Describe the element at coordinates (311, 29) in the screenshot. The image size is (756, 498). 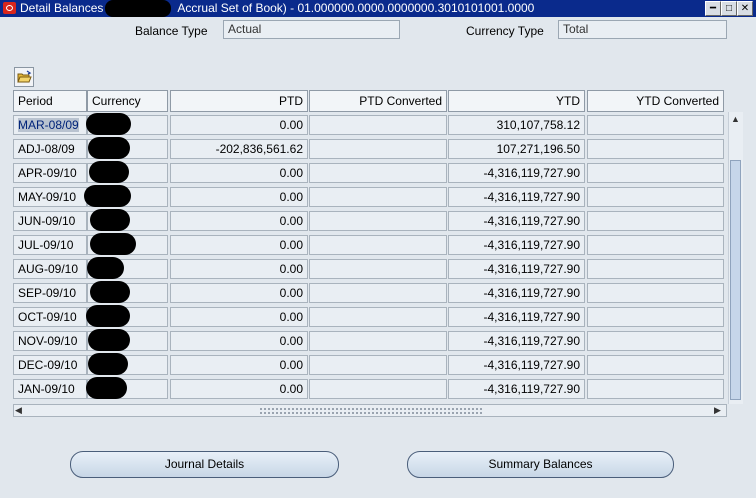
I see `balance-type-field: Actual` at that location.